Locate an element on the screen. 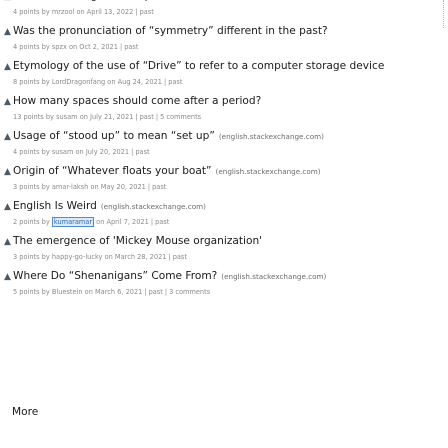  points-count: 3 points is located at coordinates (26, 257).